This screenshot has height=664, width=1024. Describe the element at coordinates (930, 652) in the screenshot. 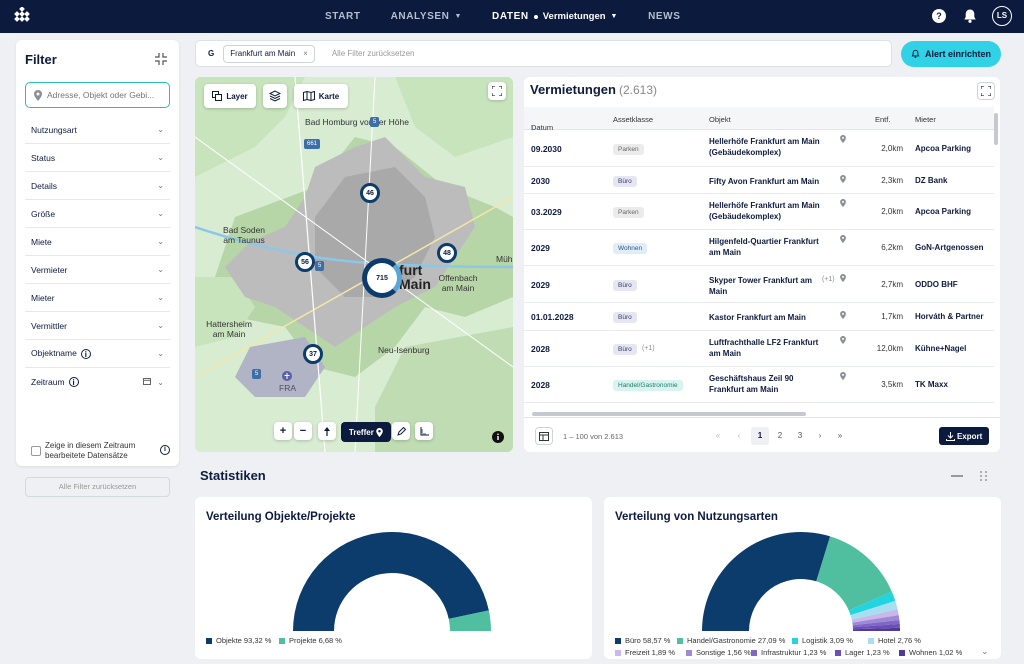

I see `legend-item: Wohnen 1,02 %` at that location.